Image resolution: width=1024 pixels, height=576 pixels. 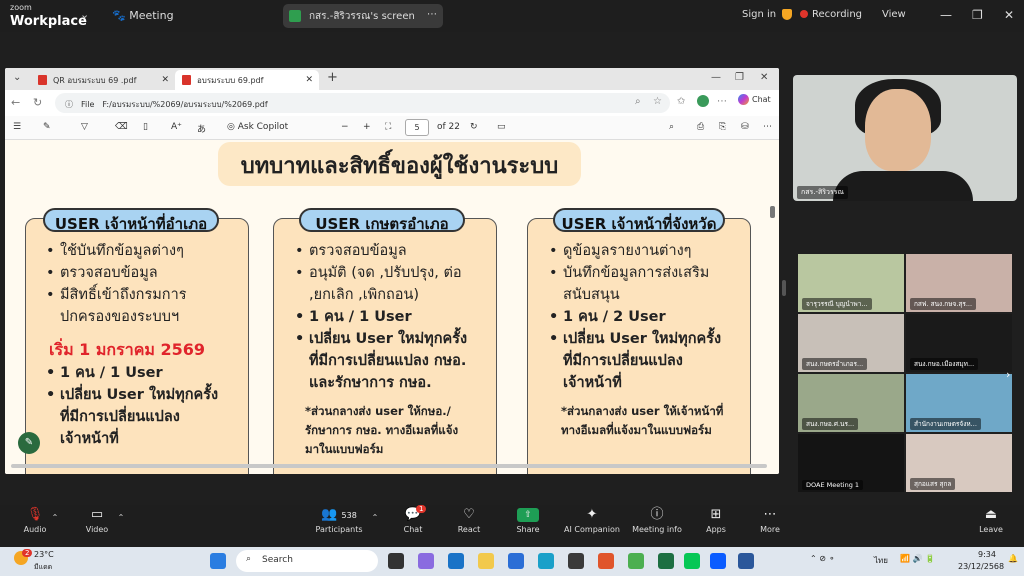 I want to click on line-icon, so click(x=692, y=561).